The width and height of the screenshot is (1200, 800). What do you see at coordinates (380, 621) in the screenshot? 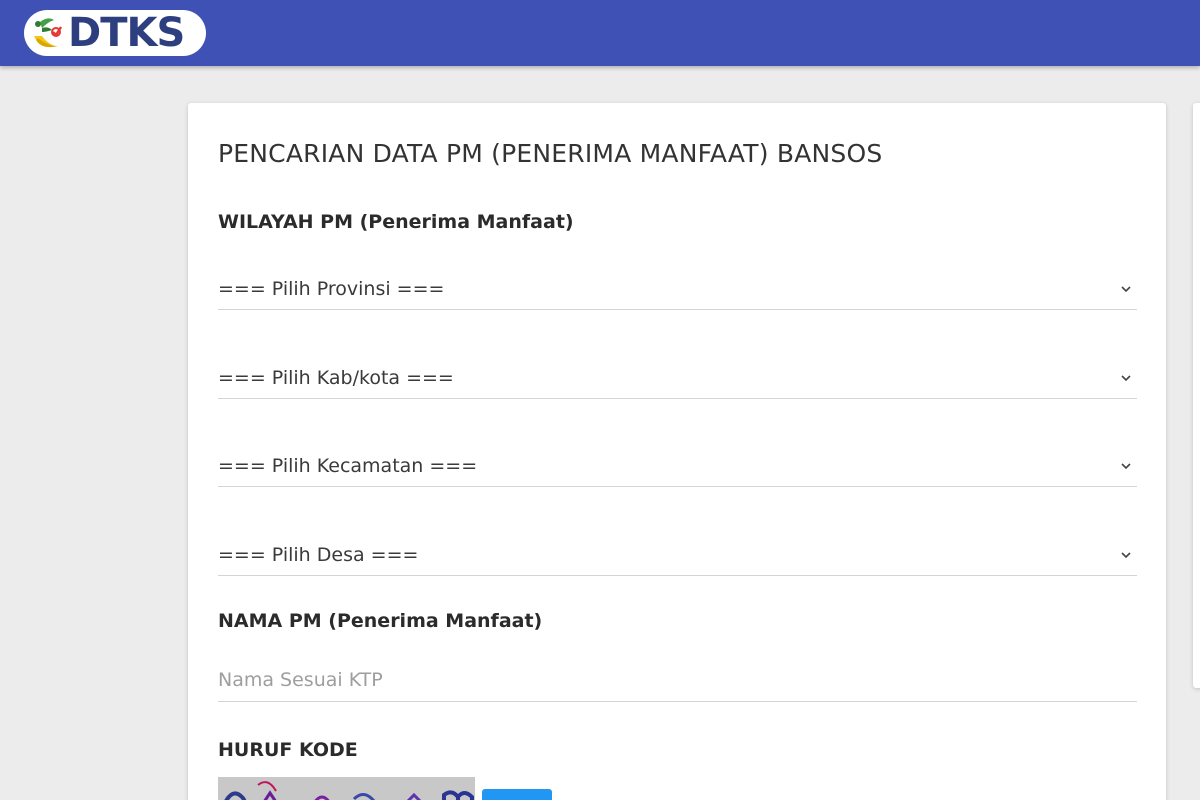
I see `nama-label: NAMA PM (Penerima Manfaat)` at bounding box center [380, 621].